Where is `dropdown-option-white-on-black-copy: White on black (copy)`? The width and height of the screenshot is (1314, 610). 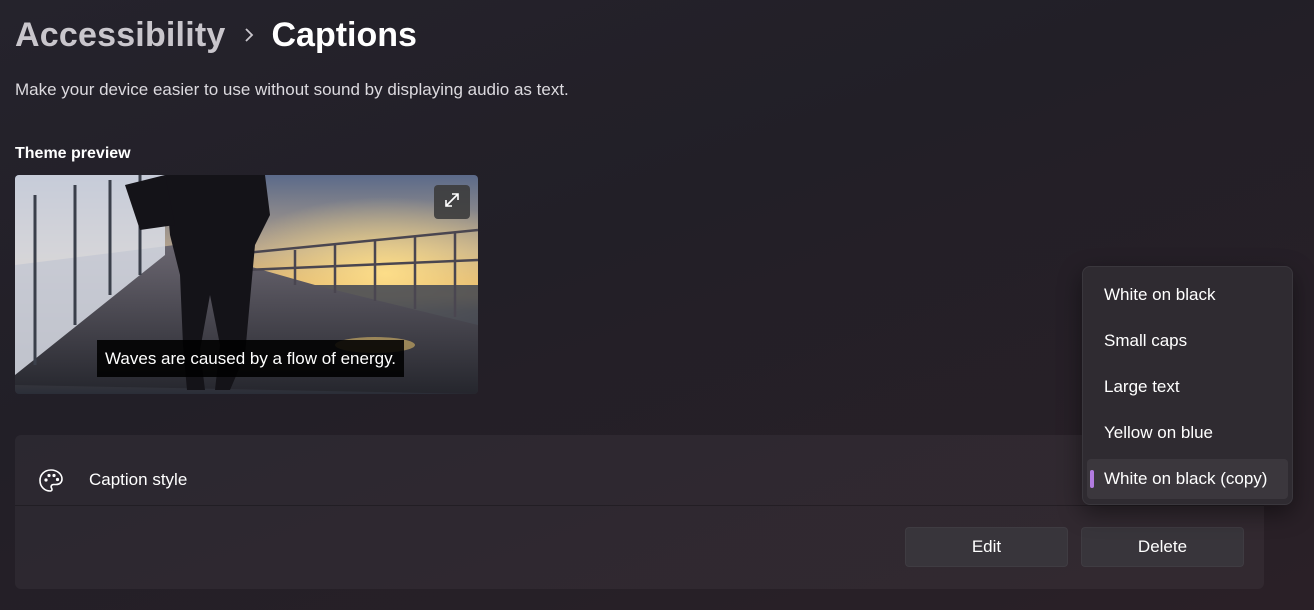
dropdown-option-white-on-black-copy: White on black (copy) is located at coordinates (1187, 479).